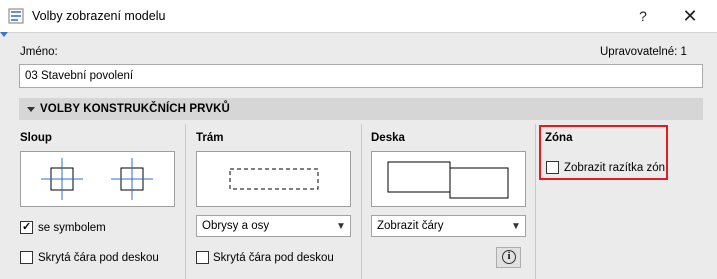 This screenshot has width=717, height=279. Describe the element at coordinates (388, 138) in the screenshot. I see `slab-group-title: Deska` at that location.